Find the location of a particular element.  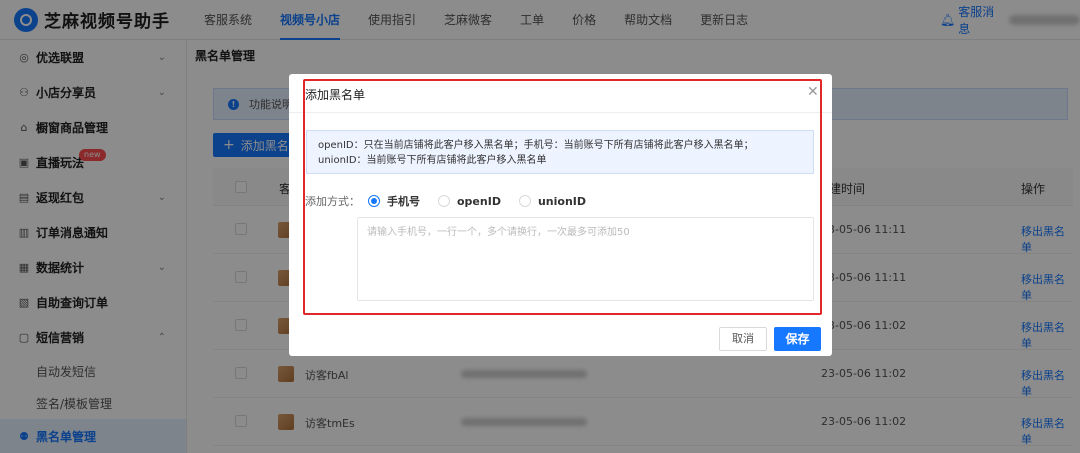

cancel-button: 取消 is located at coordinates (743, 339).